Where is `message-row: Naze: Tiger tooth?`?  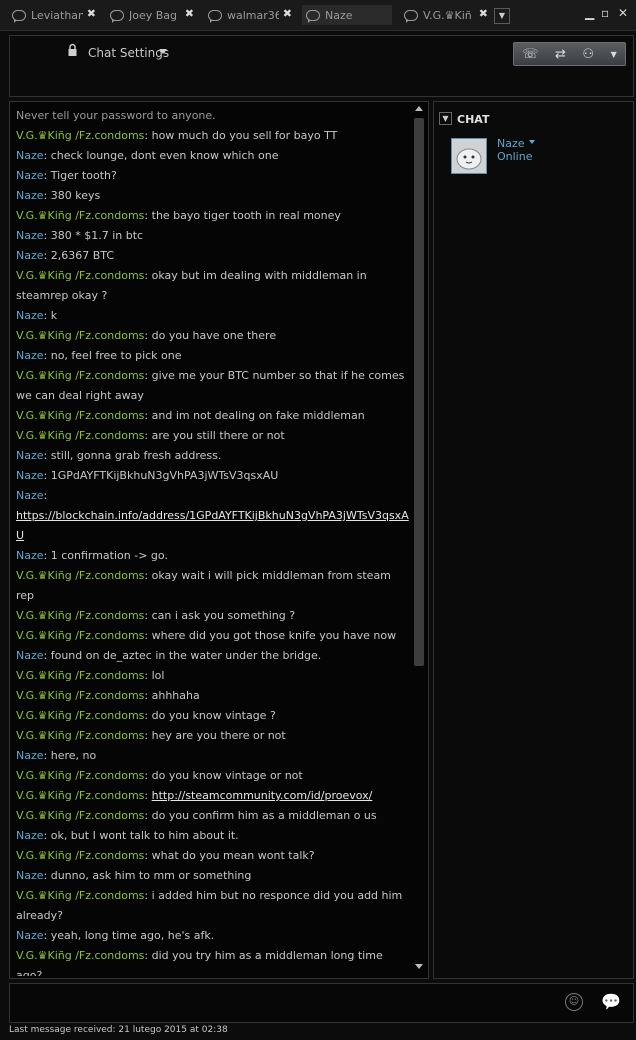
message-row: Naze: Tiger tooth? is located at coordinates (213, 176).